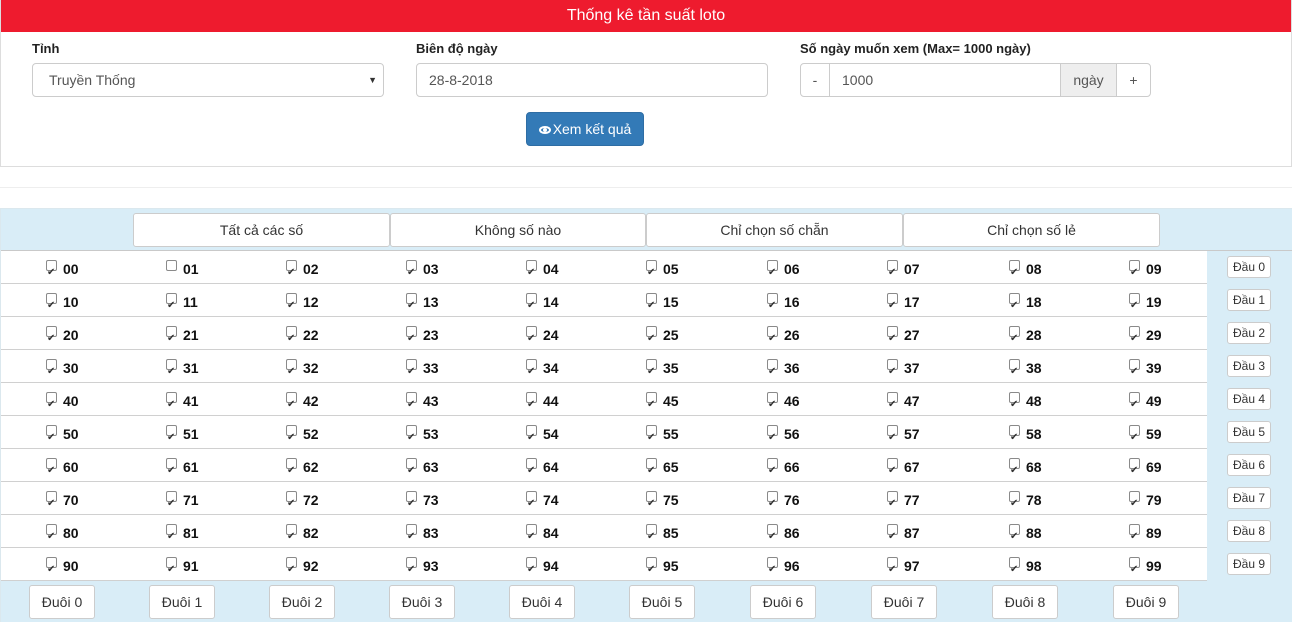 The height and width of the screenshot is (622, 1292). Describe the element at coordinates (86, 435) in the screenshot. I see `number-cell-50: 50` at that location.